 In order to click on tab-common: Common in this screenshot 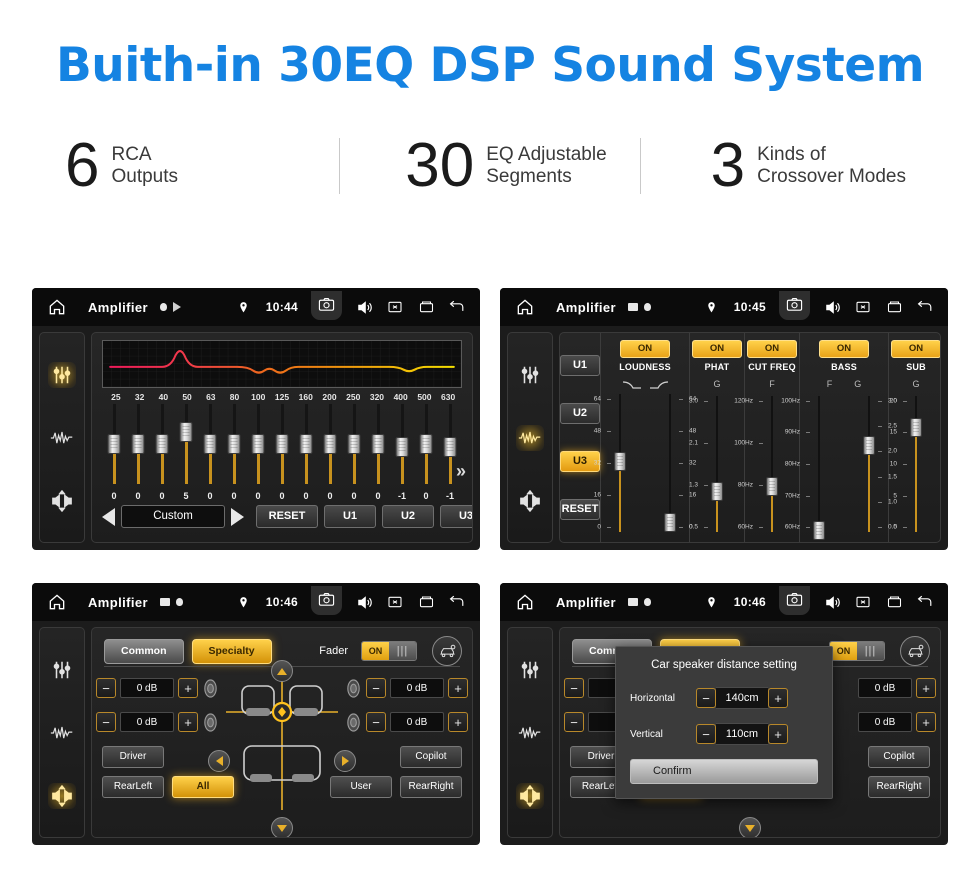, I will do `click(144, 651)`.